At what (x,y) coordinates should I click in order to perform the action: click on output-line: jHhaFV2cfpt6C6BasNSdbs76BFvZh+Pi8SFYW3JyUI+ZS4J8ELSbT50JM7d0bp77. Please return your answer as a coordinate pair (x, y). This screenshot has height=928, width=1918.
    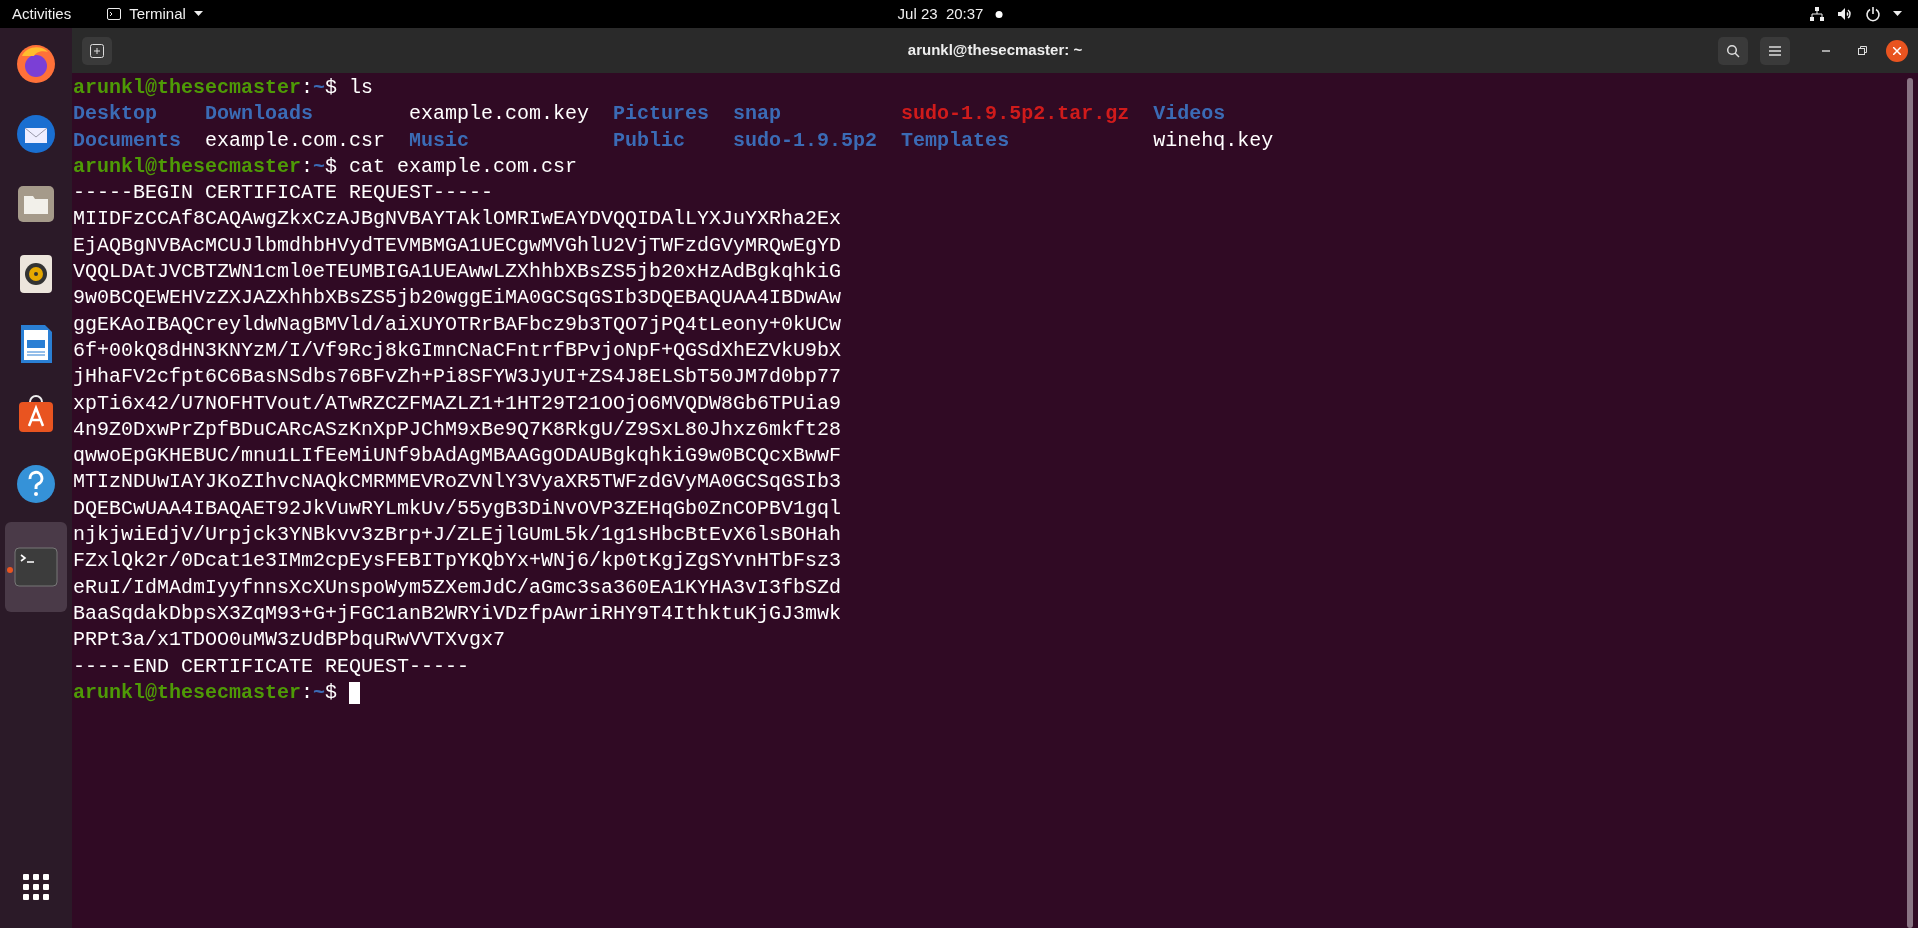
    Looking at the image, I should click on (457, 377).